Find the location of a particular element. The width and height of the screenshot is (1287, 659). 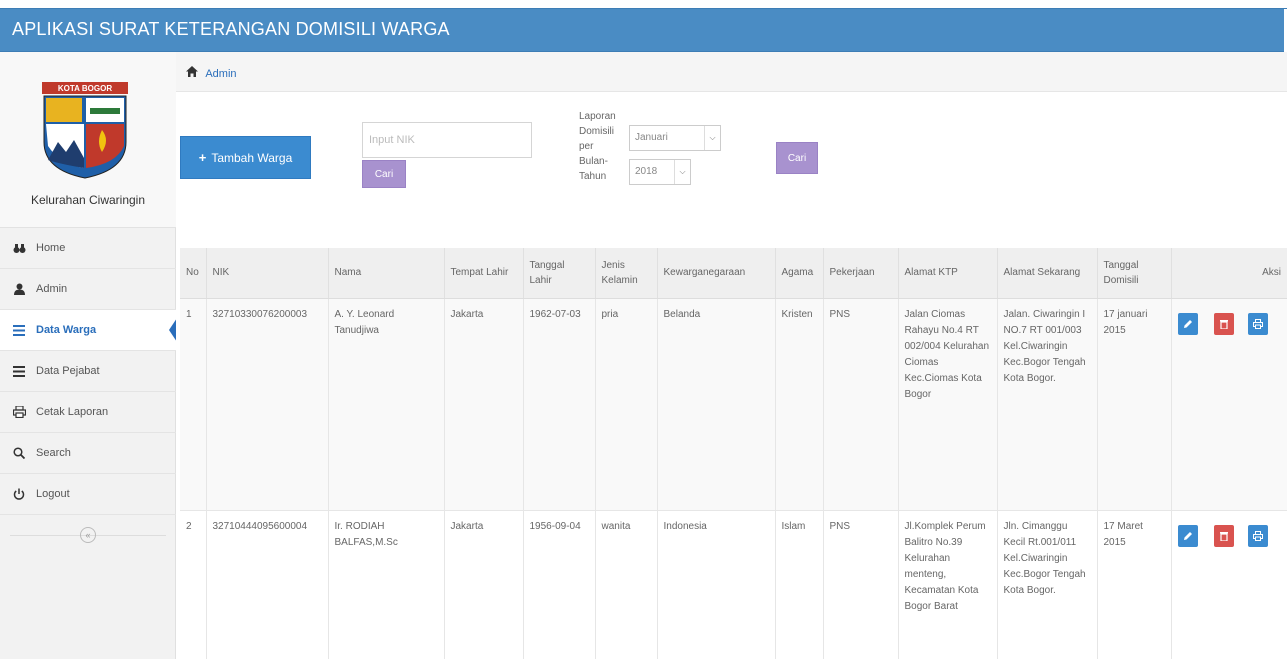

bulan-select-value: Januari is located at coordinates (651, 137).